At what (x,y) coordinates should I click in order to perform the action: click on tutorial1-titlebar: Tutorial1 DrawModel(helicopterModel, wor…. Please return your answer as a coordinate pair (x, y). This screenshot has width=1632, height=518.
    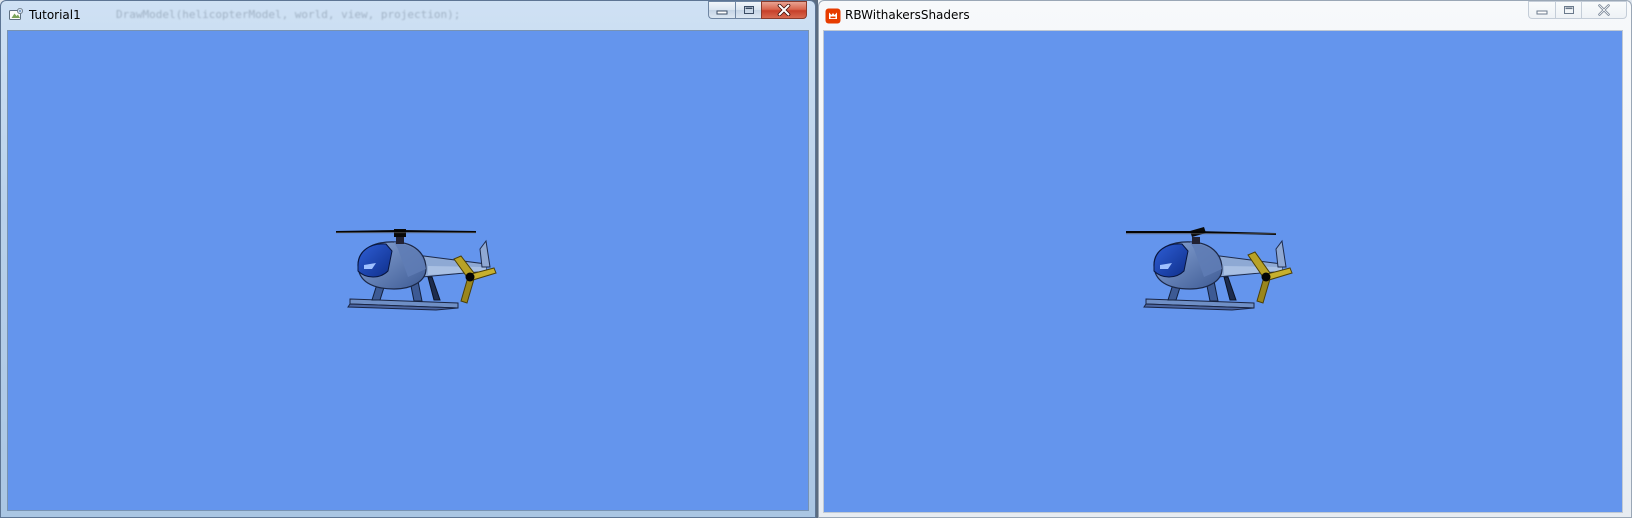
    Looking at the image, I should click on (408, 16).